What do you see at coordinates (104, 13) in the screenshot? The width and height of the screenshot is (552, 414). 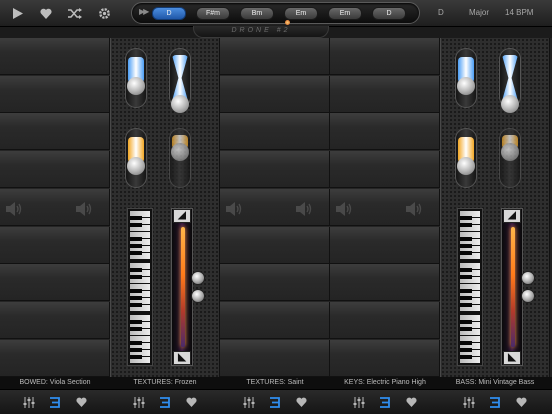 I see `gear-icon` at bounding box center [104, 13].